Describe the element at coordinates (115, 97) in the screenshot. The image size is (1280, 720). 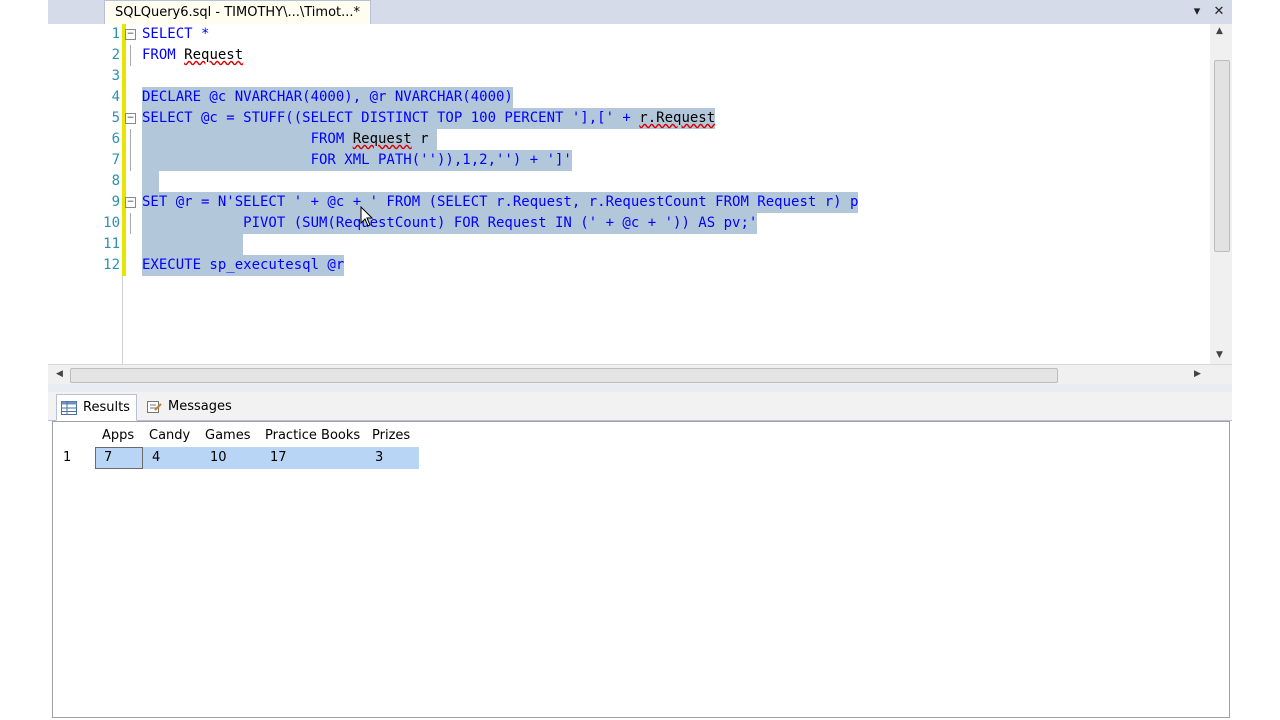
I see `line-number: 4` at that location.